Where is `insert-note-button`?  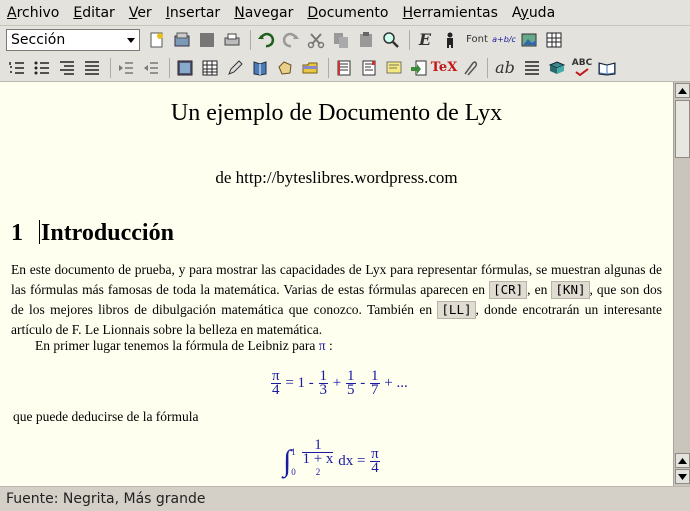
insert-note-button is located at coordinates (235, 68).